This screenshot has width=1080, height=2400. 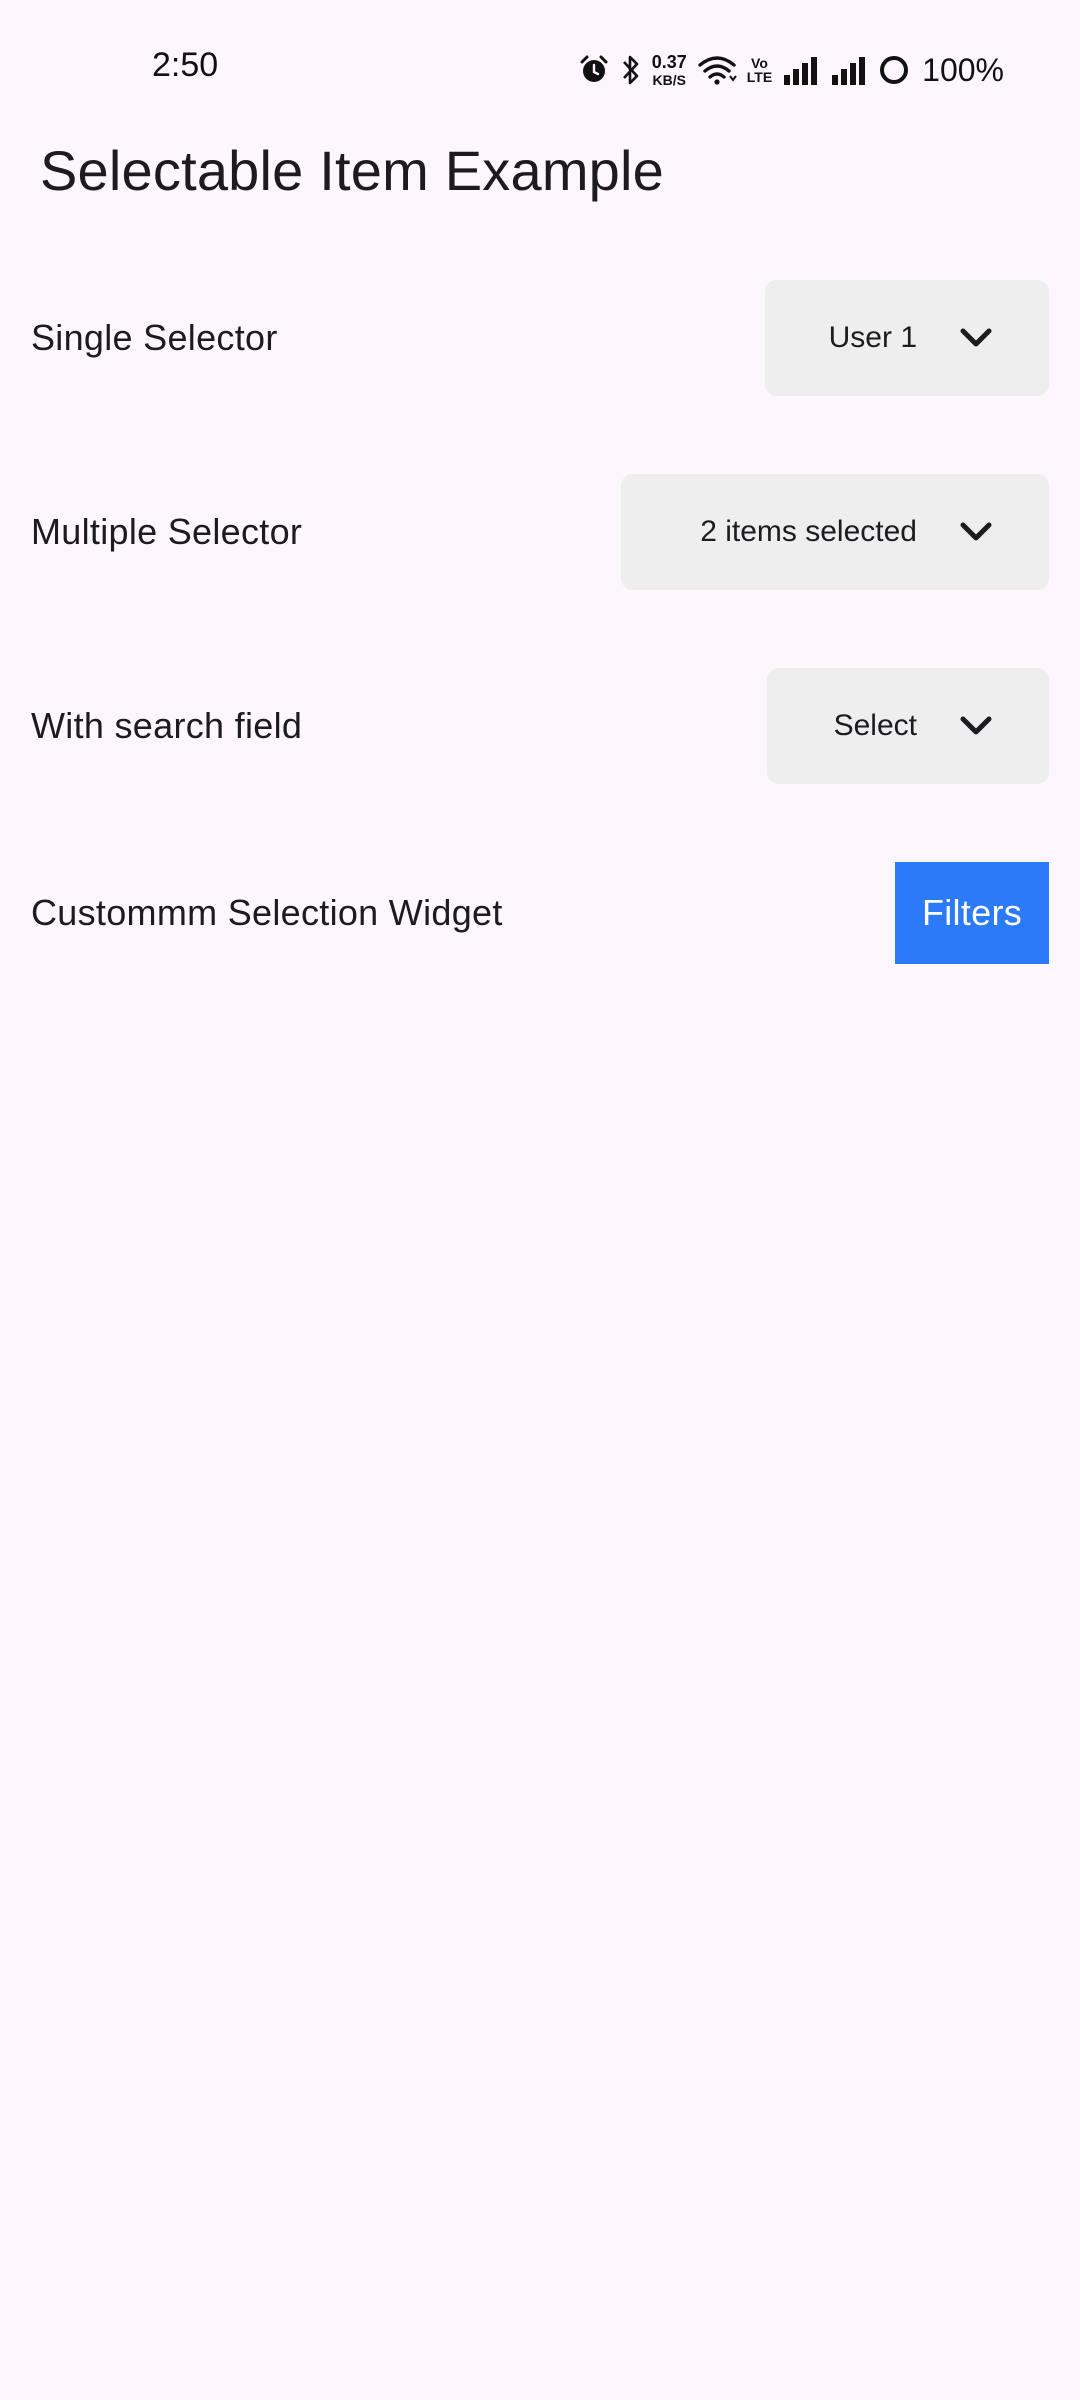 What do you see at coordinates (759, 70) in the screenshot?
I see `volte-indicator: Vo LTE` at bounding box center [759, 70].